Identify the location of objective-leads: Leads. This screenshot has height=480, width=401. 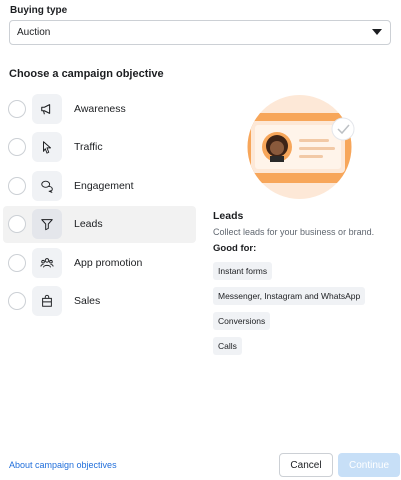
(99, 224).